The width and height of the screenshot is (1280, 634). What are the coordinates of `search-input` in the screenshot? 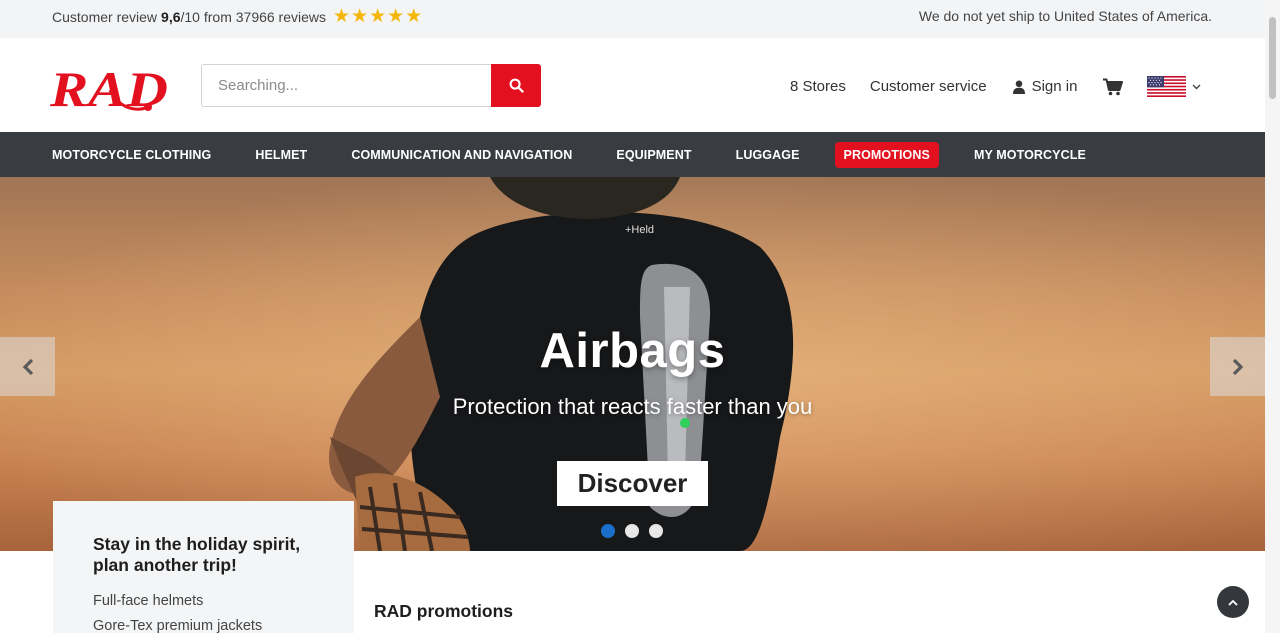 It's located at (346, 85).